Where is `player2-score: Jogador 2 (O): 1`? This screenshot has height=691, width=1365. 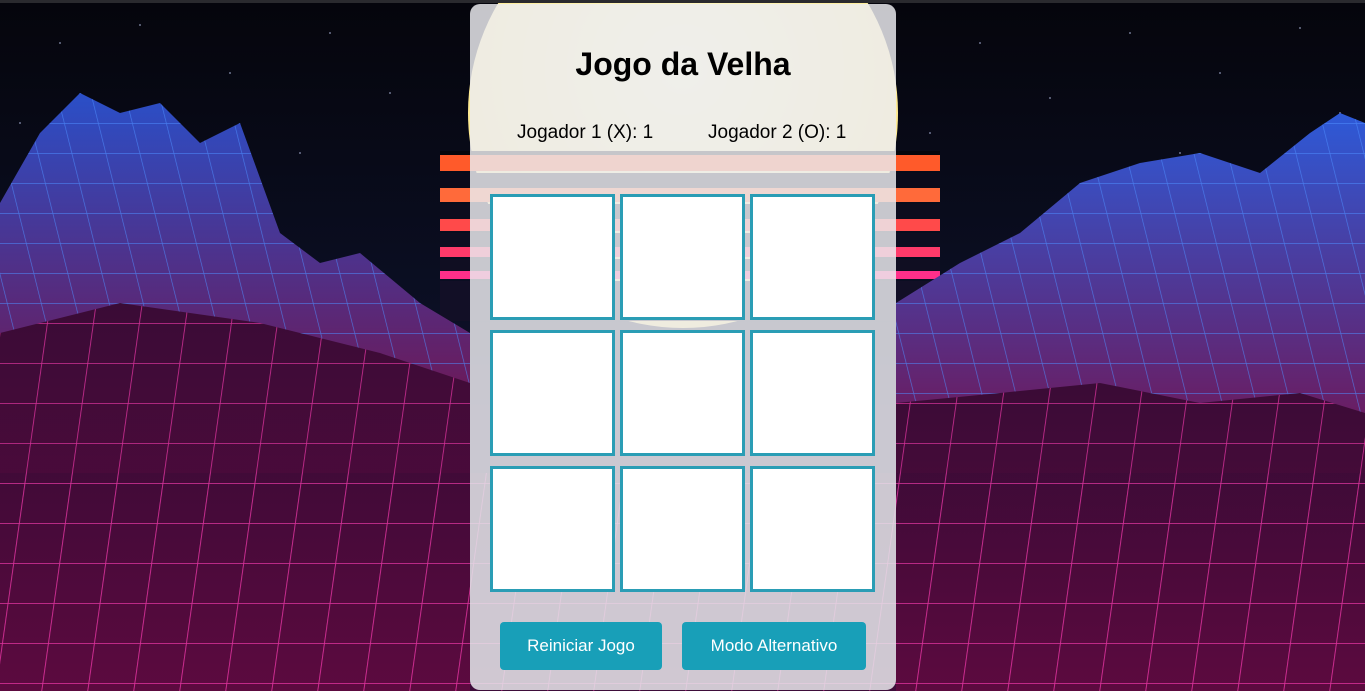 player2-score: Jogador 2 (O): 1 is located at coordinates (777, 132).